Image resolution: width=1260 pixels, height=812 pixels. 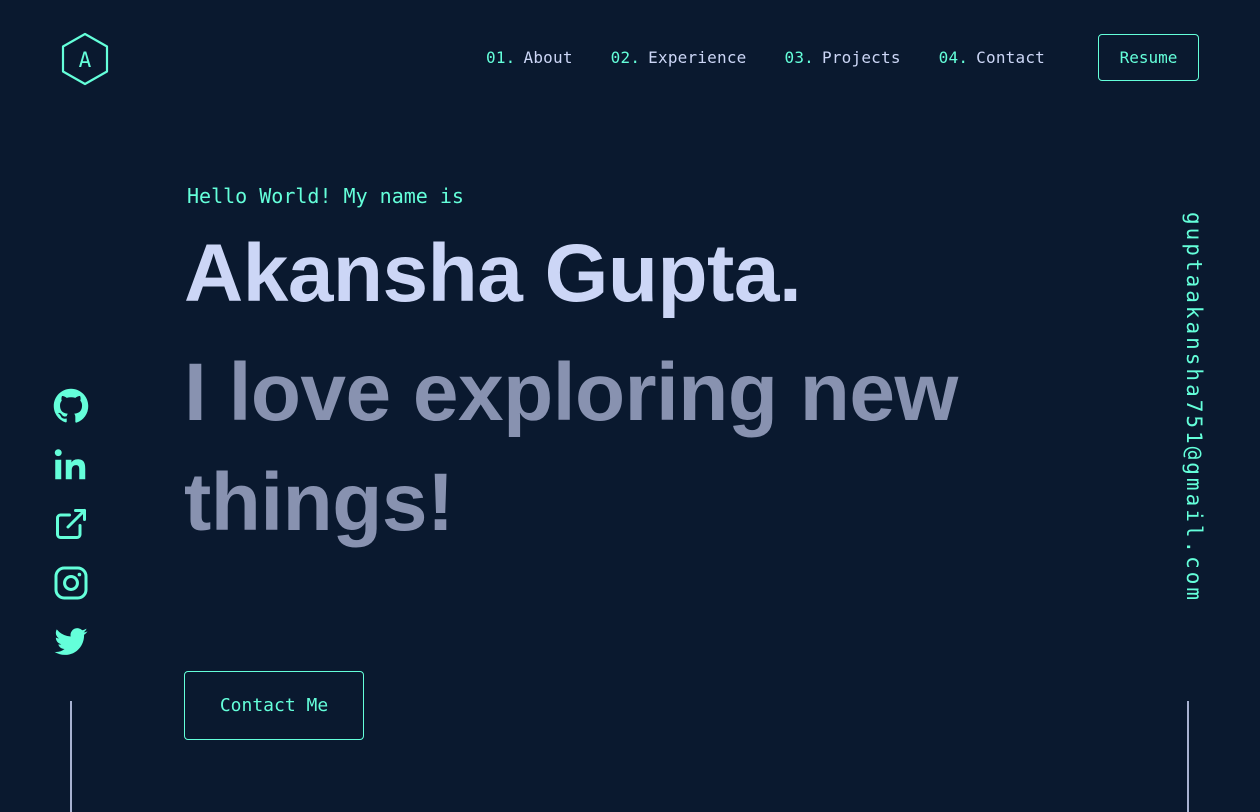 I want to click on nav-item-about: 01. About, so click(x=529, y=57).